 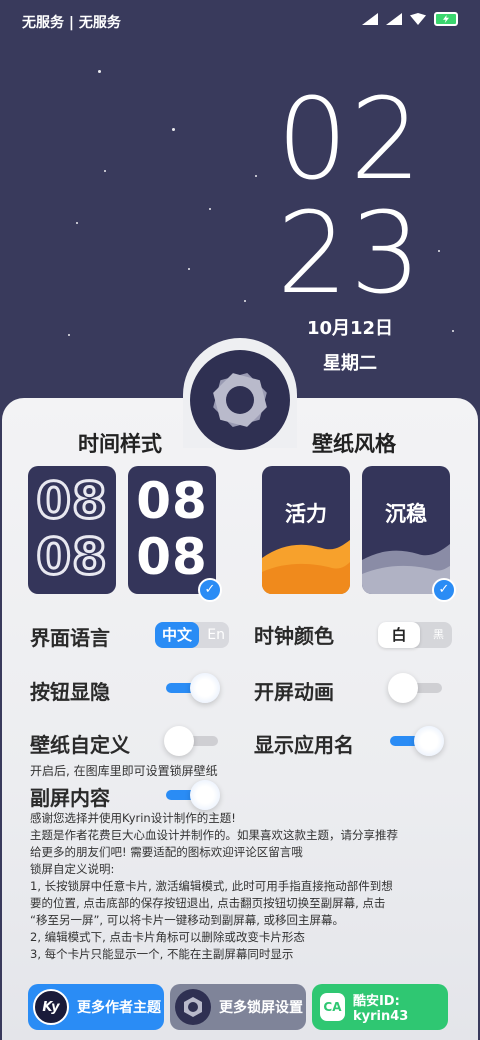 I want to click on boot-animation-label: 开屏动画, so click(x=294, y=692).